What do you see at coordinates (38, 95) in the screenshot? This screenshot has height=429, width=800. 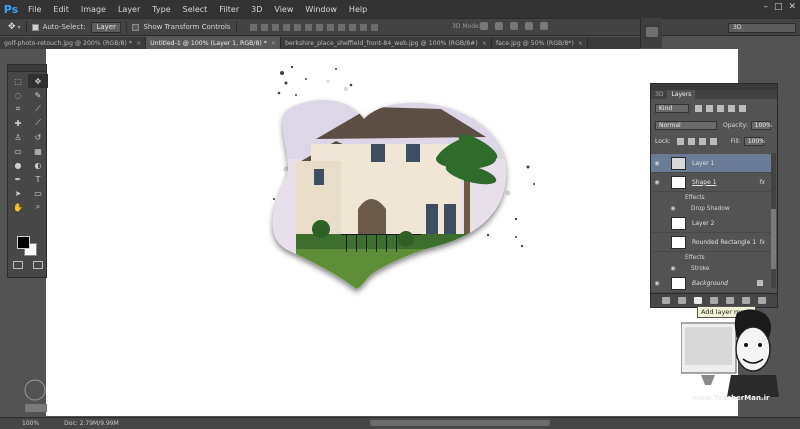 I see `quick-select-tool-icon: ✎` at bounding box center [38, 95].